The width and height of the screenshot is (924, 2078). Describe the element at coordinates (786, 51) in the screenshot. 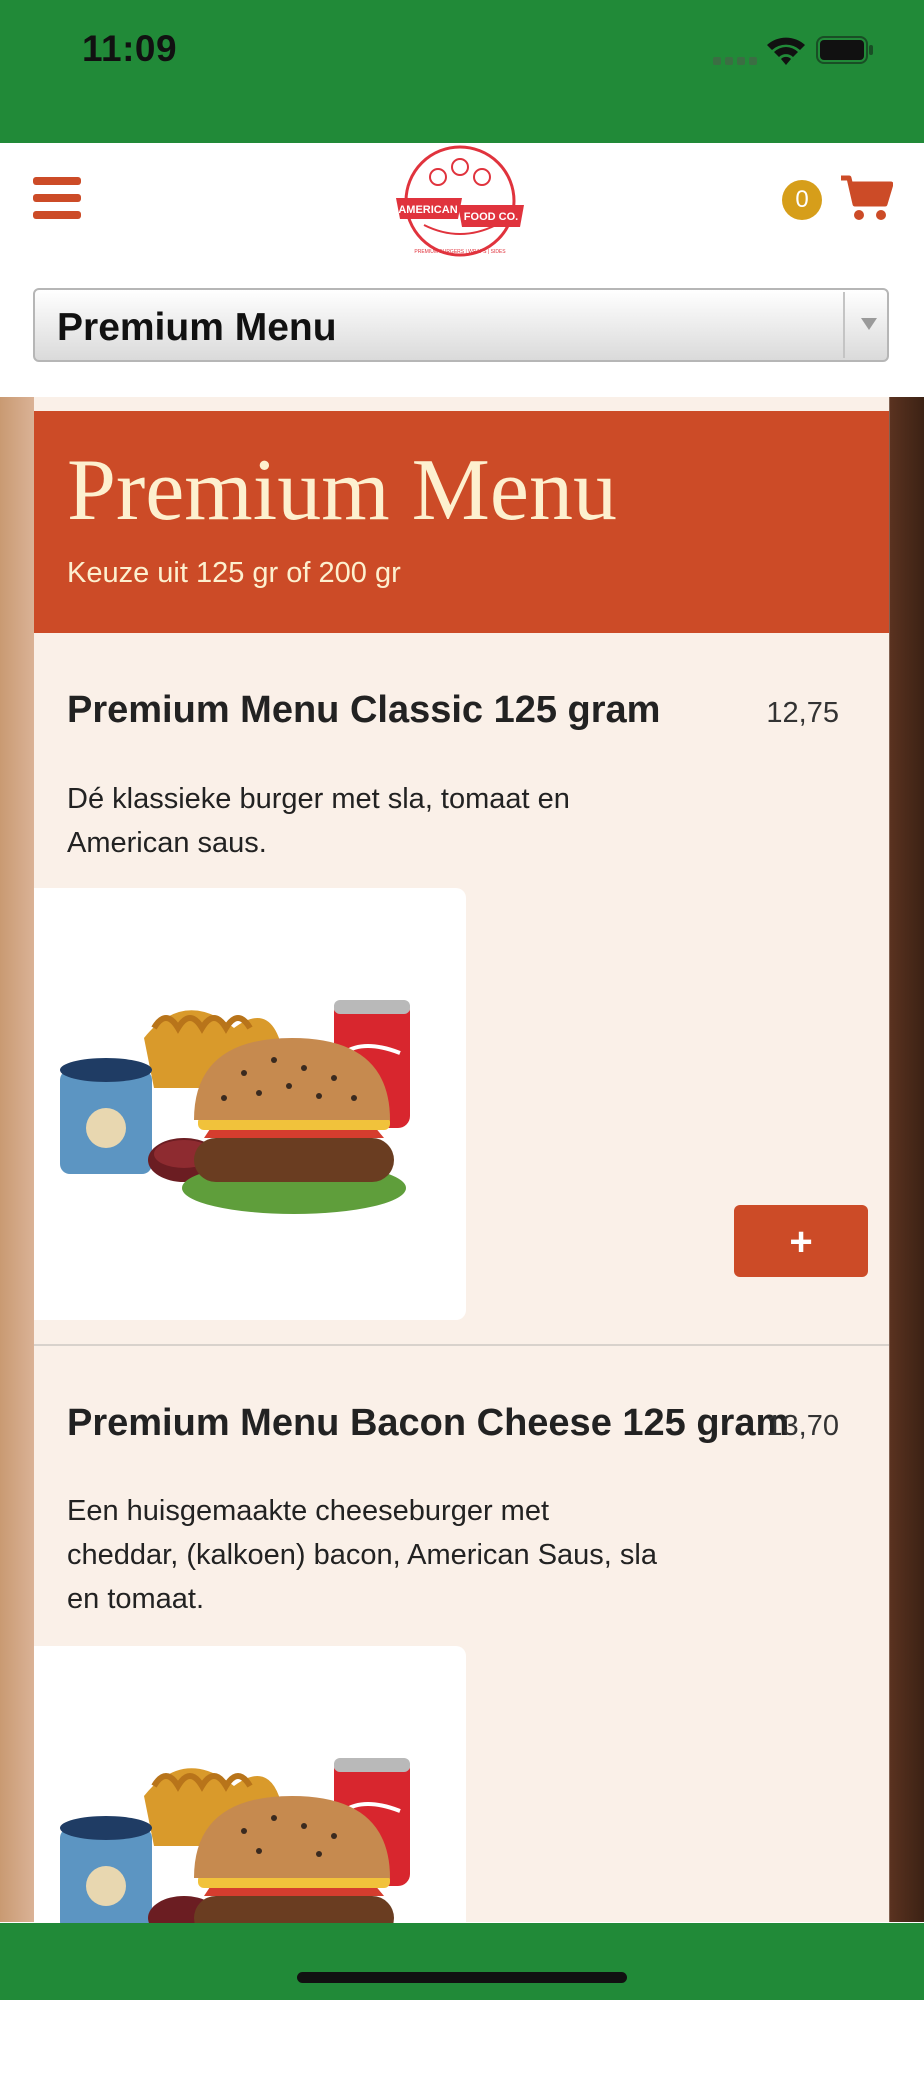

I see `wifi-icon` at that location.